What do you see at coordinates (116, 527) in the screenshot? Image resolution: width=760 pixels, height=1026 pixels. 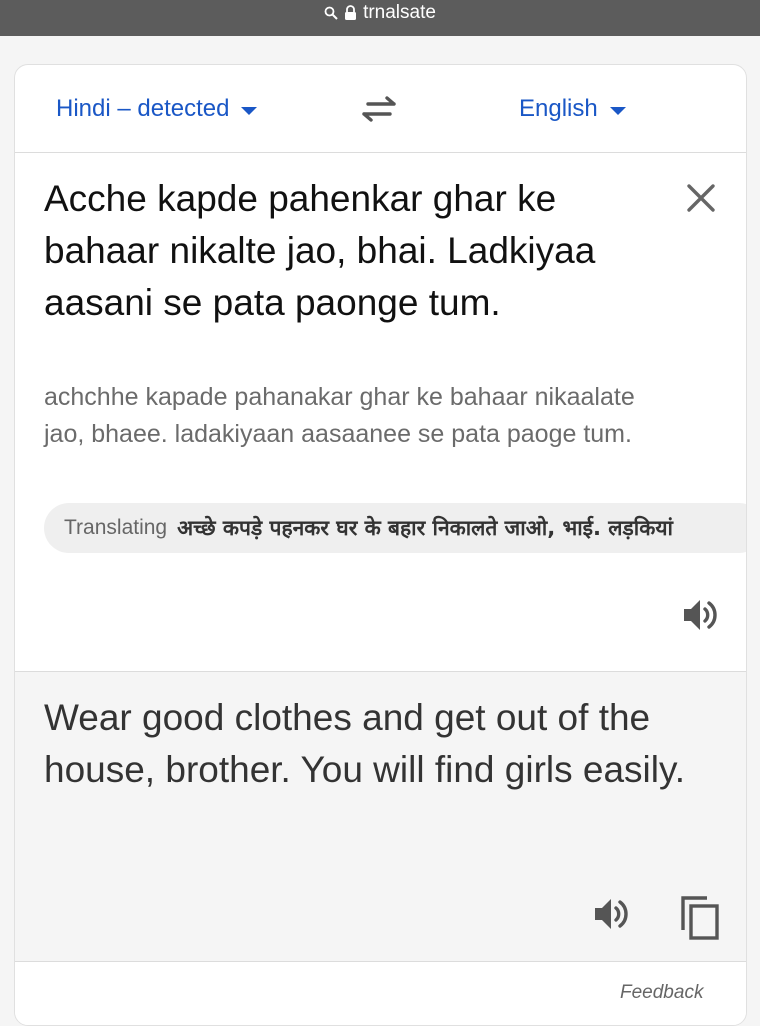 I see `translating-label: Translating` at bounding box center [116, 527].